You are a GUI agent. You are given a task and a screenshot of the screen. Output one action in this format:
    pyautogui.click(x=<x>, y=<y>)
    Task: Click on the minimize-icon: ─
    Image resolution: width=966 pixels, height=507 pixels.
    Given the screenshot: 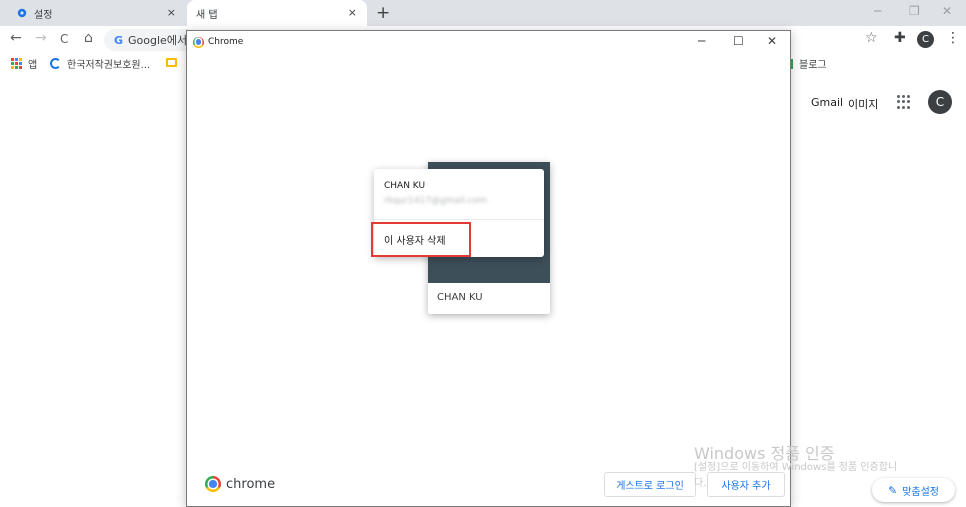 What is the action you would take?
    pyautogui.click(x=701, y=41)
    